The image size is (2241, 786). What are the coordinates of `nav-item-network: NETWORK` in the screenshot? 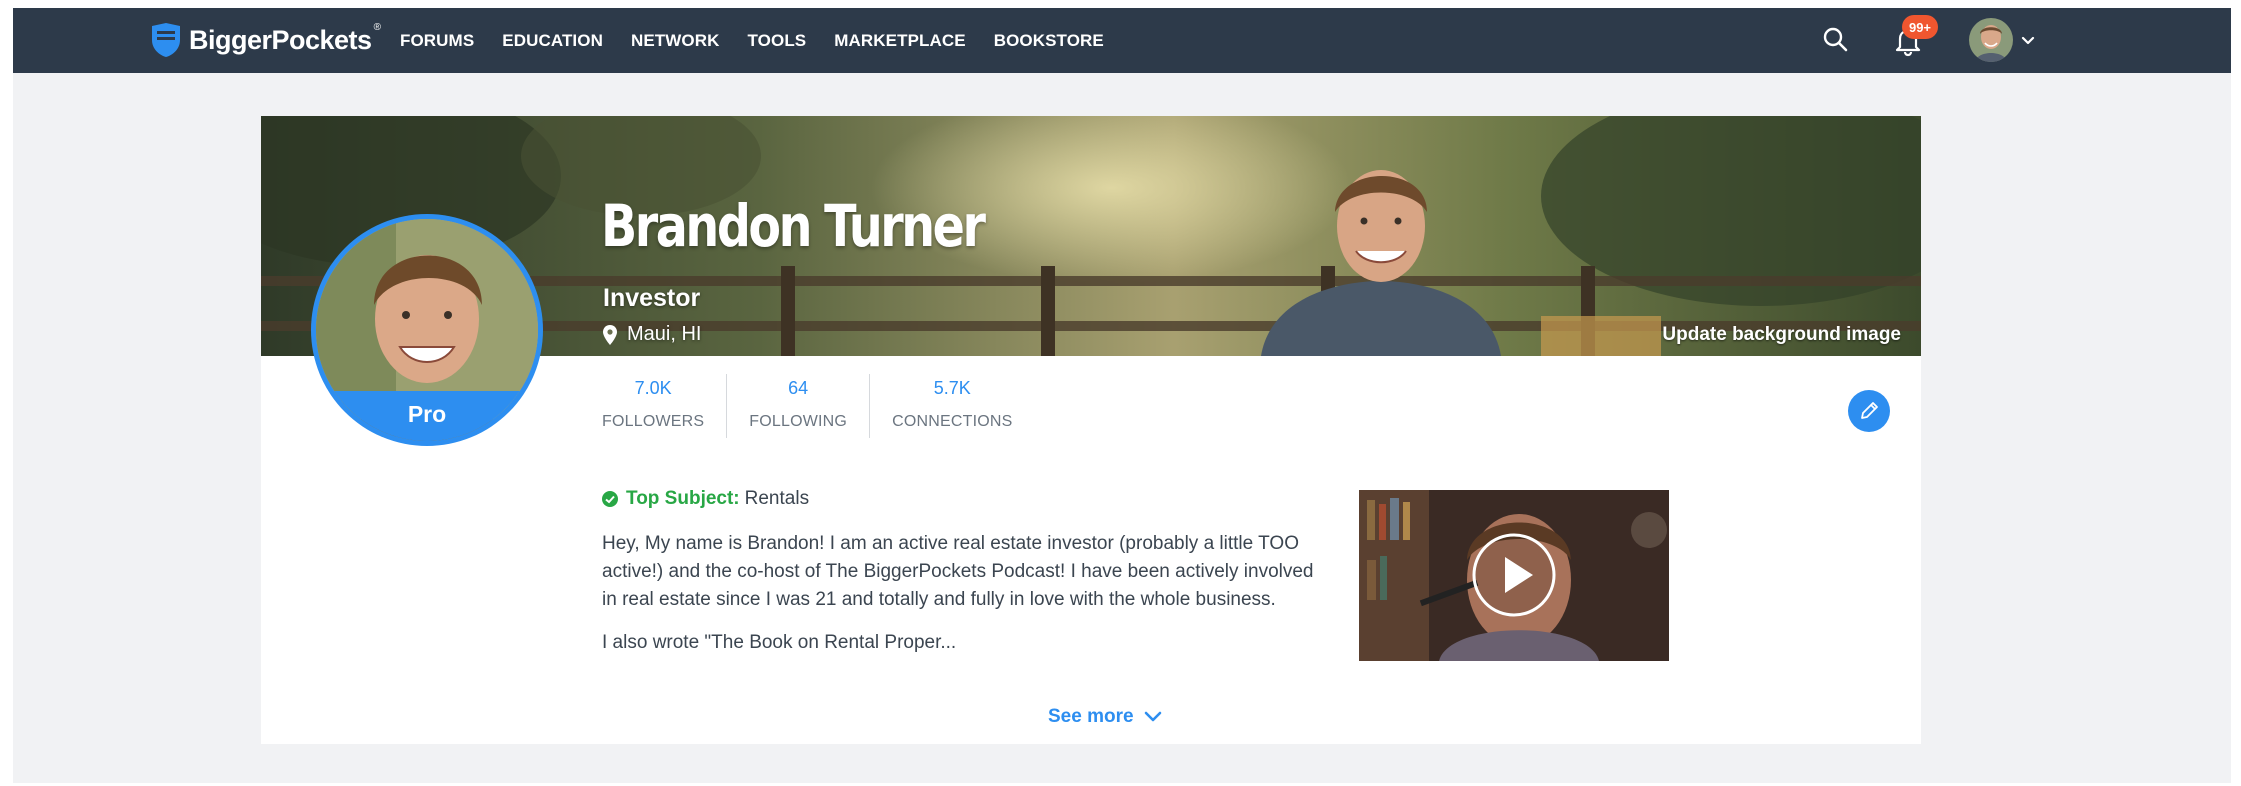 It's located at (675, 41).